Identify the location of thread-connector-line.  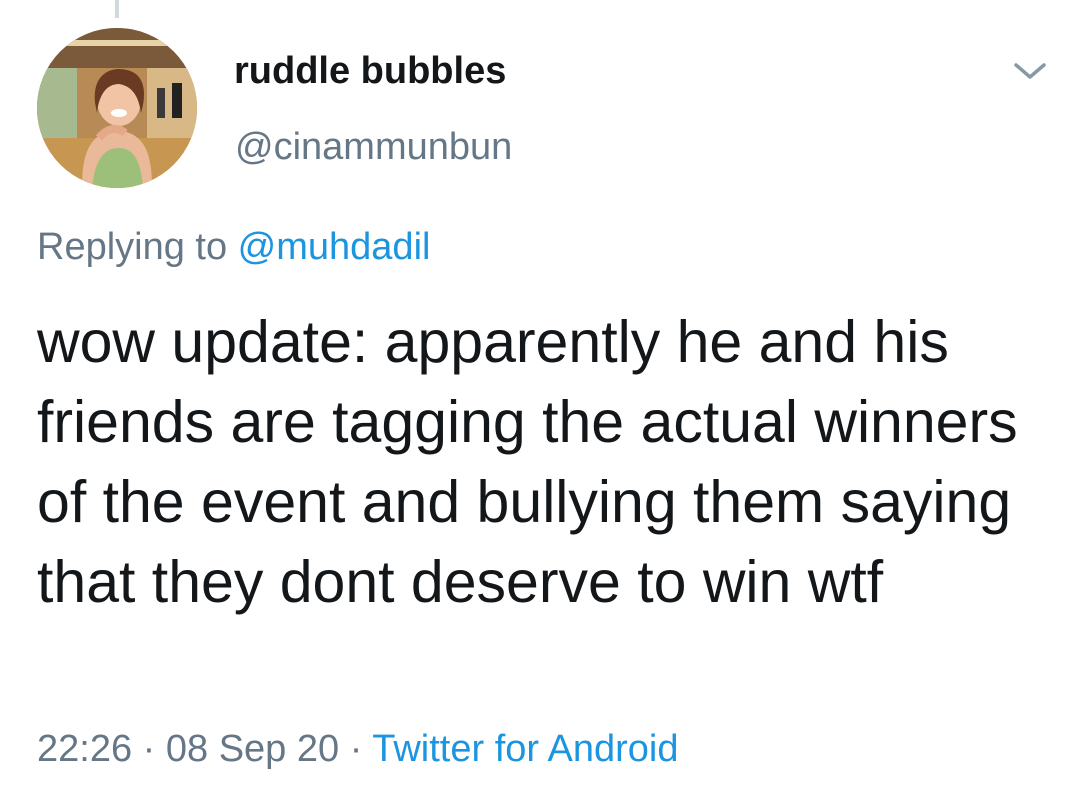
(117, 9).